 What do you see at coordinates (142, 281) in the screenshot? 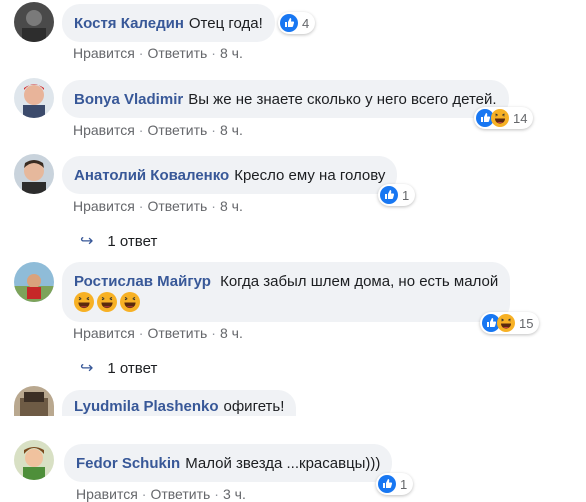
I see `author-name: Ростислав Майгур` at bounding box center [142, 281].